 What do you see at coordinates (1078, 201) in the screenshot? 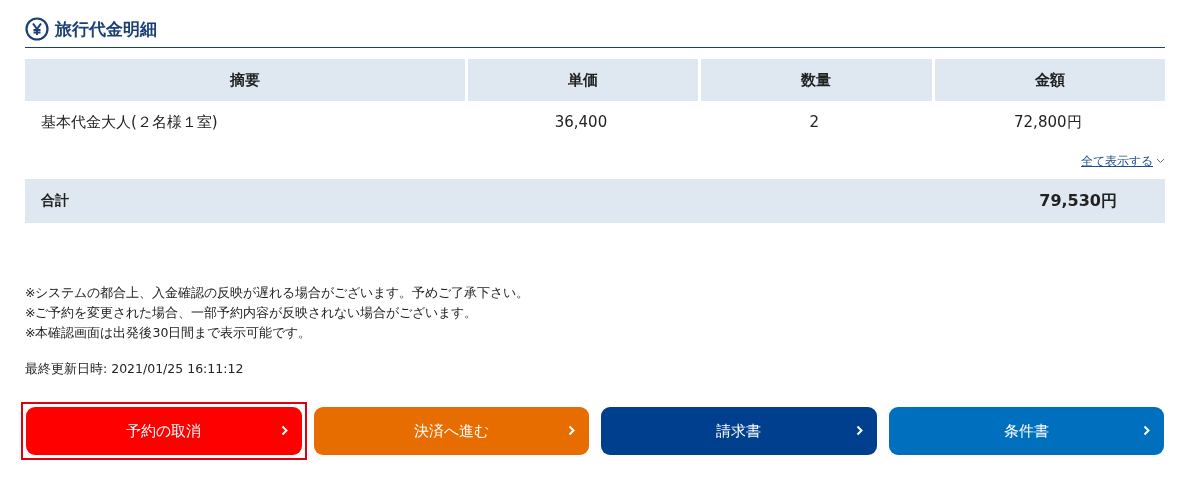
I see `total-amount: 79,530円` at bounding box center [1078, 201].